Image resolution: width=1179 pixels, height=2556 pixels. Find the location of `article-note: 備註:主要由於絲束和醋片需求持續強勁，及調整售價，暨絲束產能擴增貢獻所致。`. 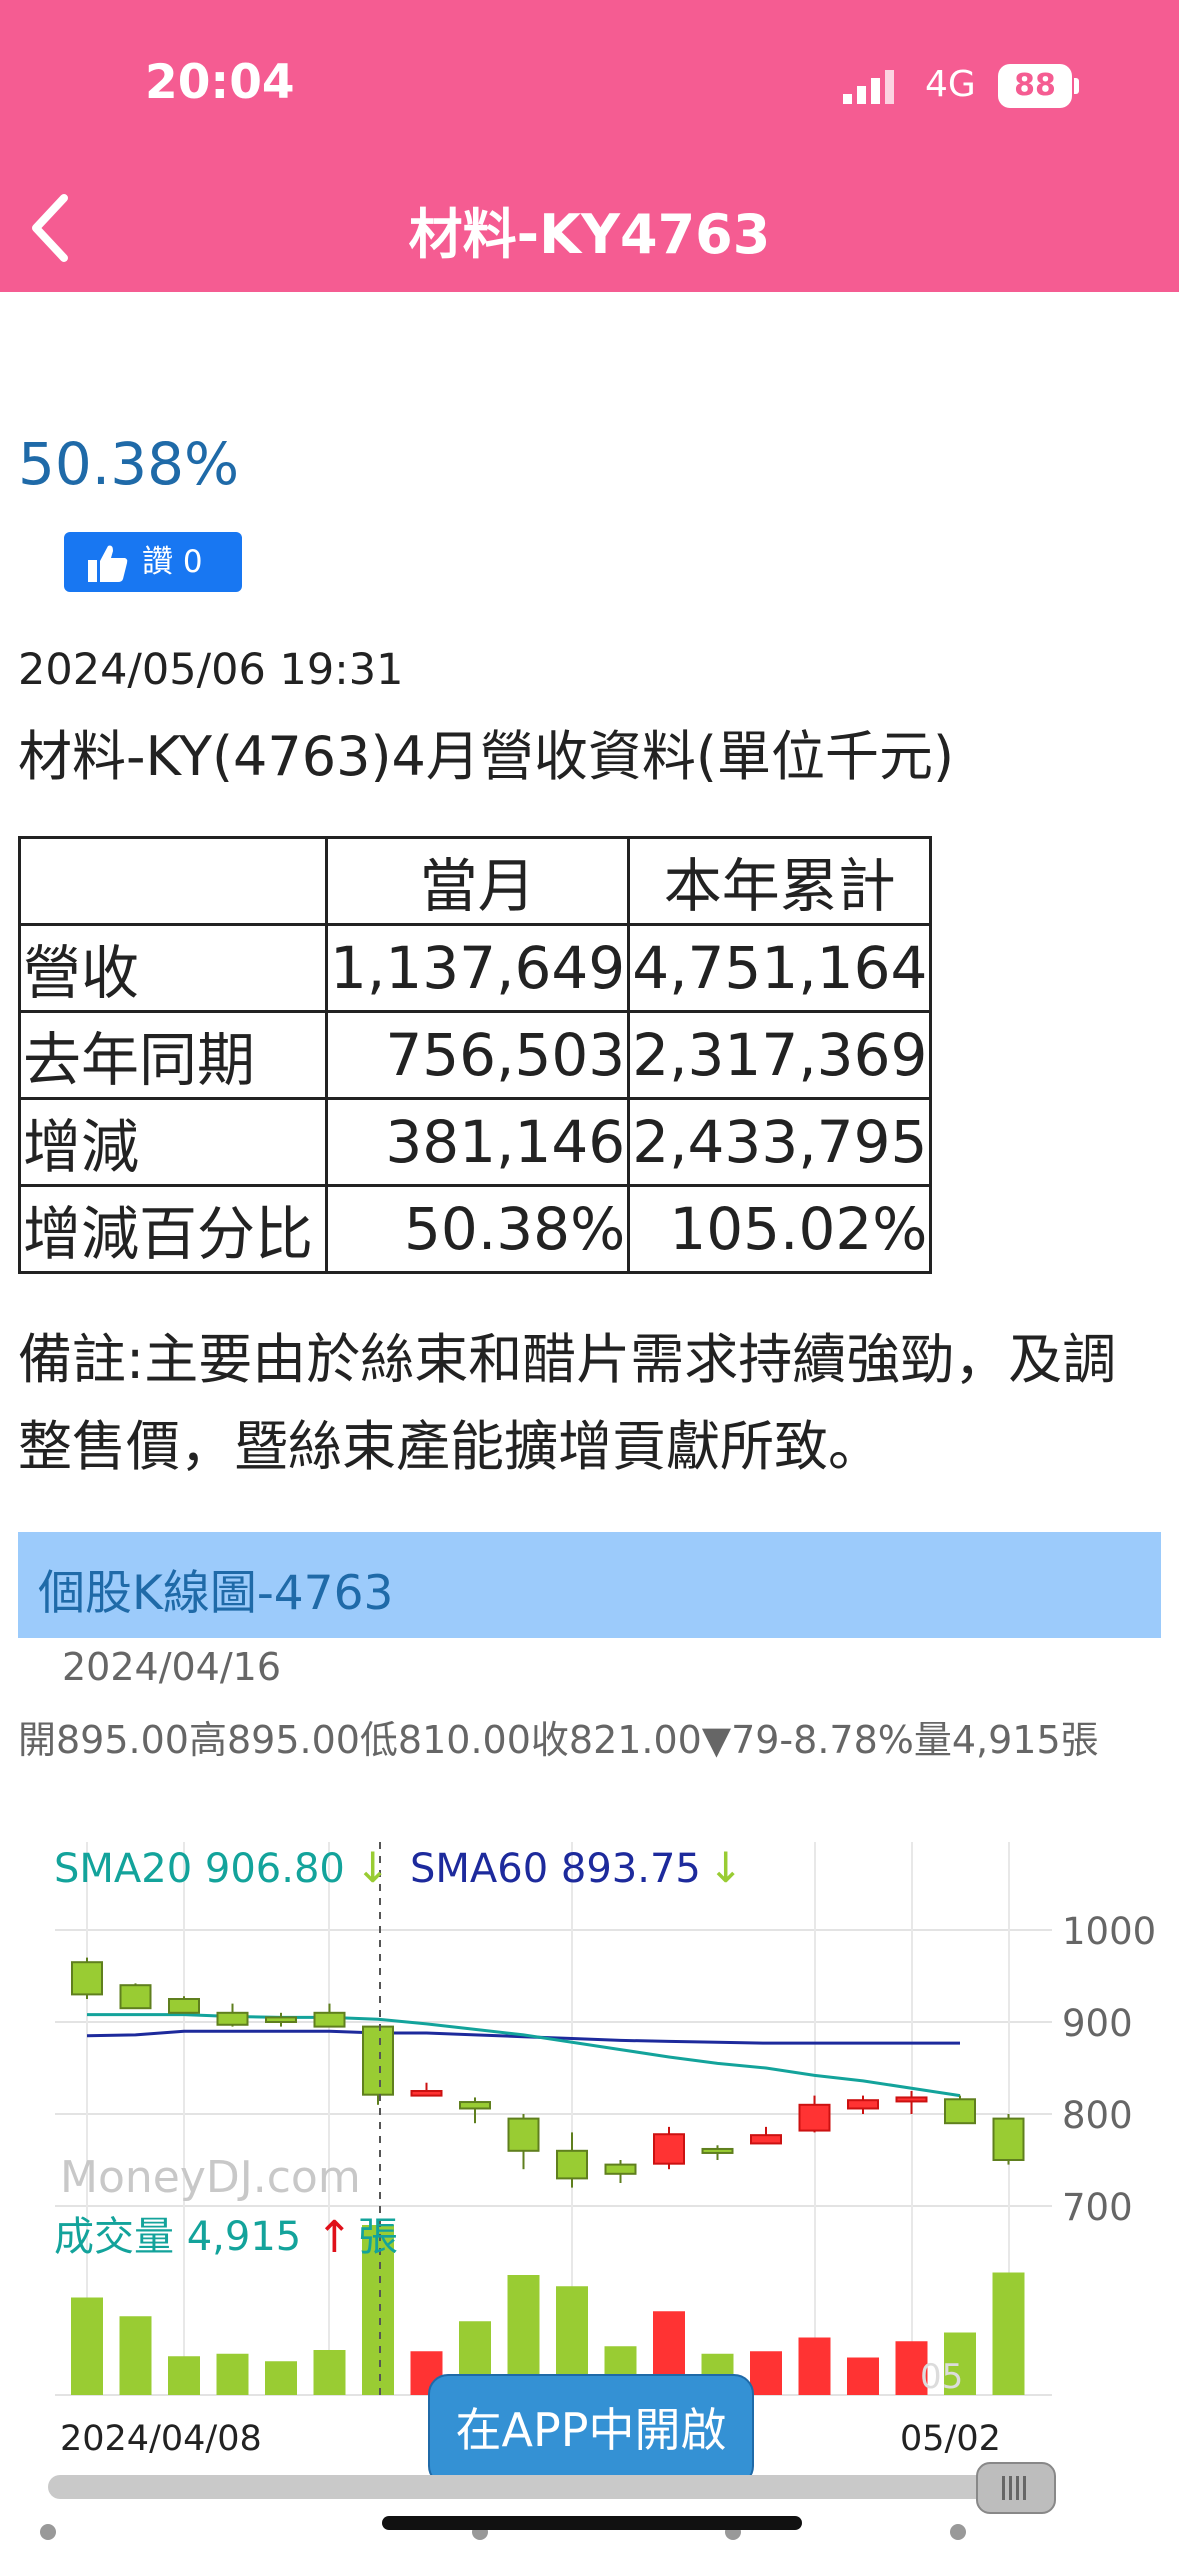

article-note: 備註:主要由於絲束和醋片需求持續強勁，及調整售價，暨絲束產能擴增貢獻所致。 is located at coordinates (567, 1403).